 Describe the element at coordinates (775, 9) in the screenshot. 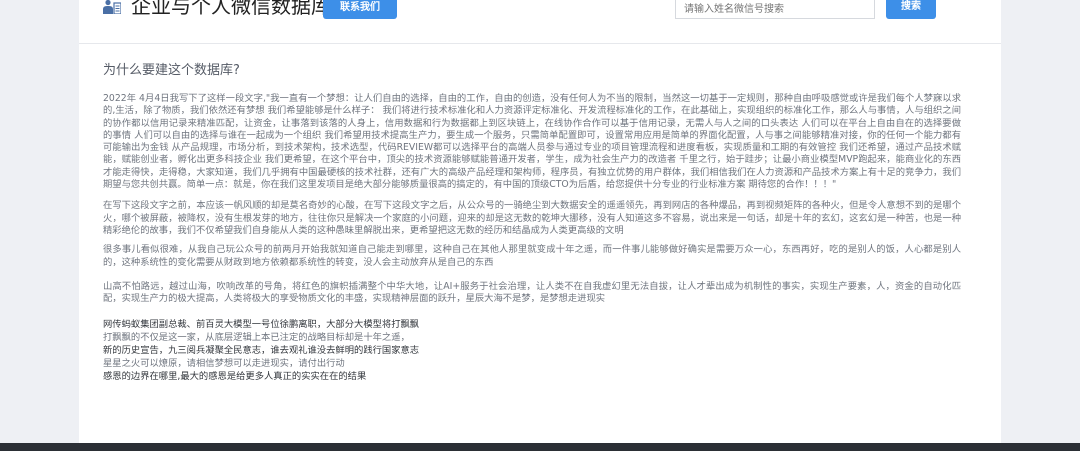

I see `search-input` at that location.